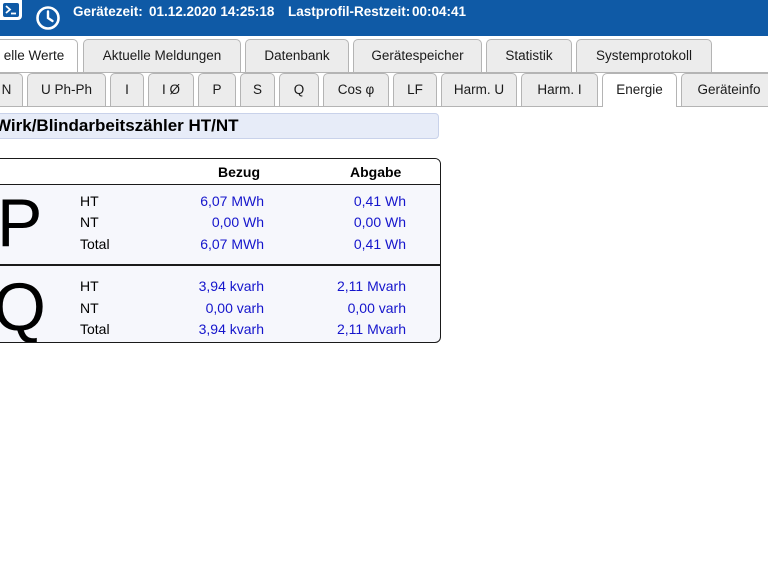 The image size is (768, 586). What do you see at coordinates (559, 89) in the screenshot?
I see `tab-harm-i: Harm. I` at bounding box center [559, 89].